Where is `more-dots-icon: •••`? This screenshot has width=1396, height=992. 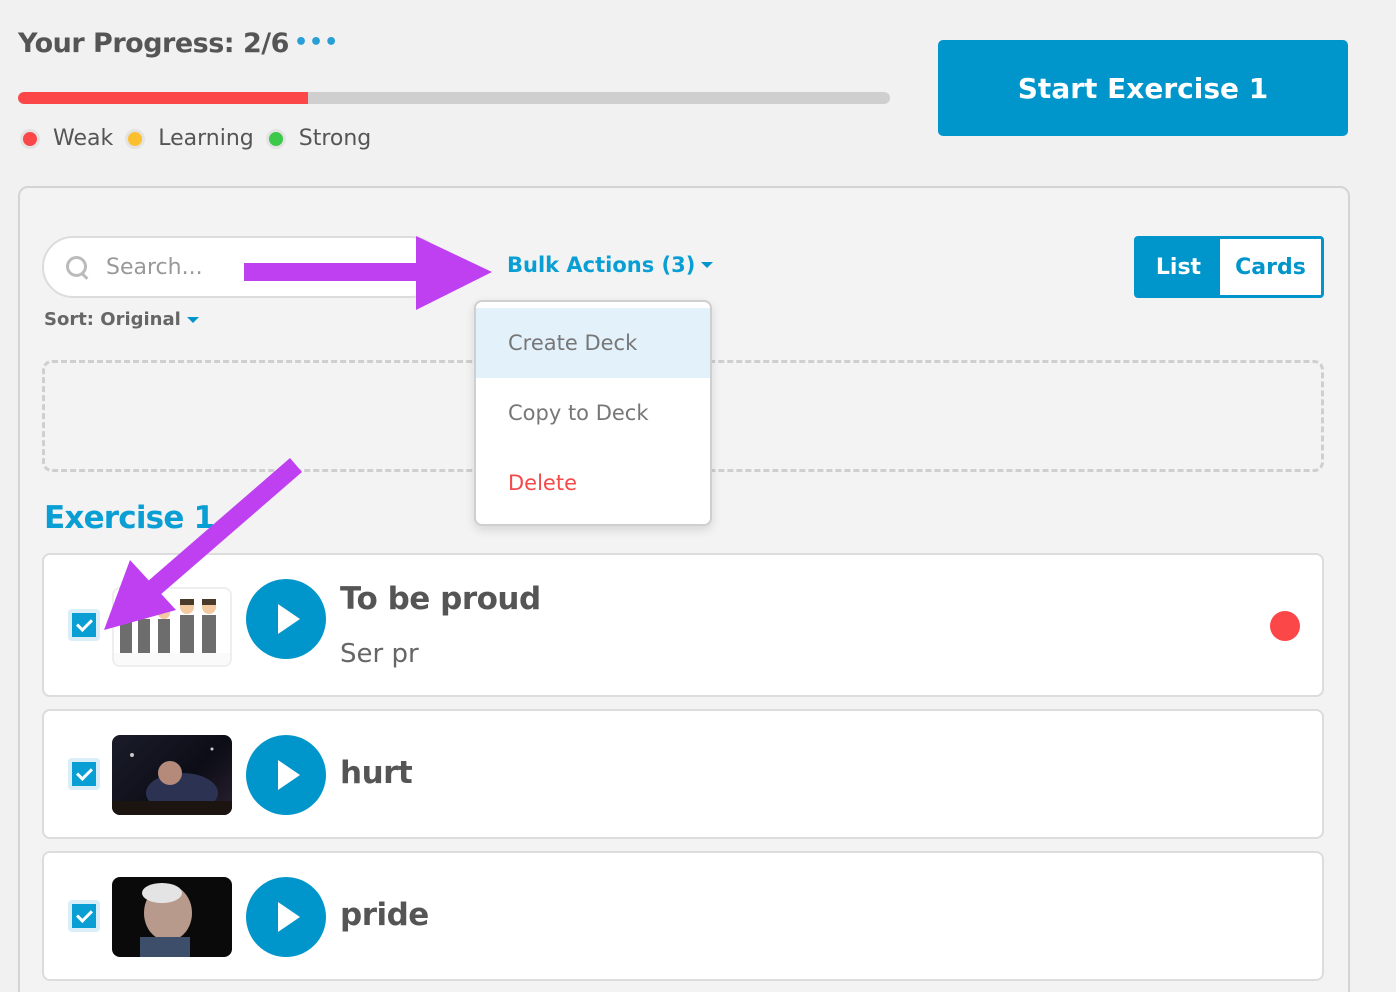 more-dots-icon: ••• is located at coordinates (316, 42).